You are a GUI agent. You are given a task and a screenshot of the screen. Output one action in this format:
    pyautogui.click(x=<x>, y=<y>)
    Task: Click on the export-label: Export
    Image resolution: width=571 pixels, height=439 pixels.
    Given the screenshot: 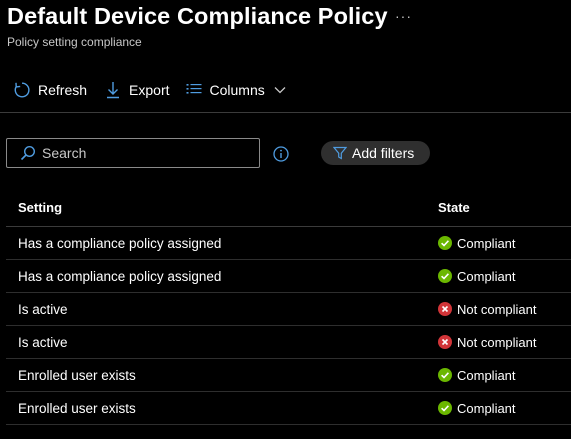 What is the action you would take?
    pyautogui.click(x=149, y=90)
    